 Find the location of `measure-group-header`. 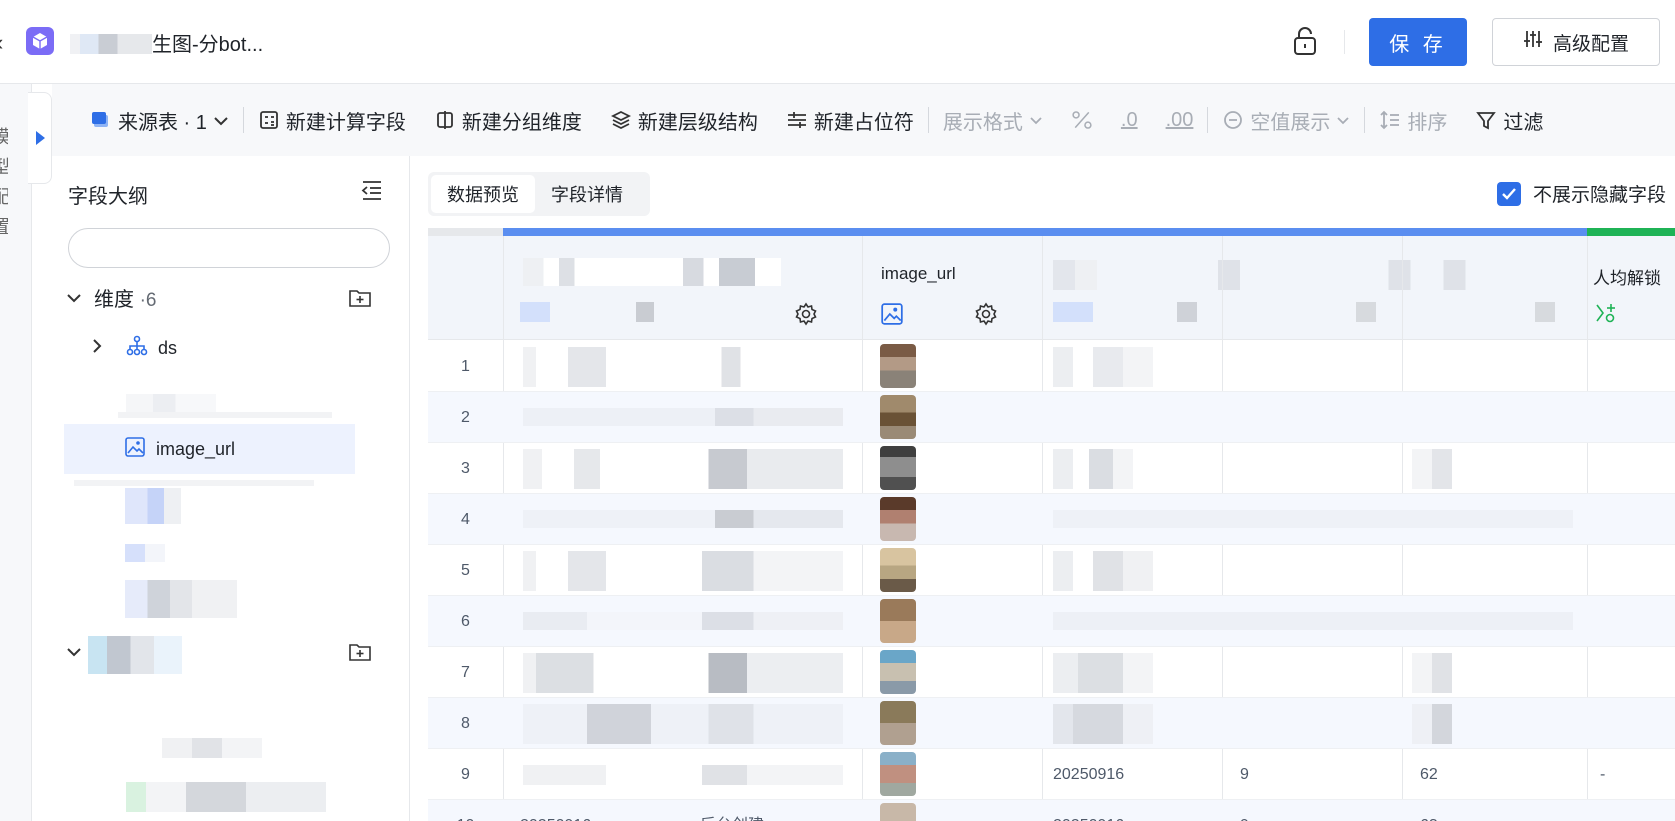

measure-group-header is located at coordinates (74, 651).